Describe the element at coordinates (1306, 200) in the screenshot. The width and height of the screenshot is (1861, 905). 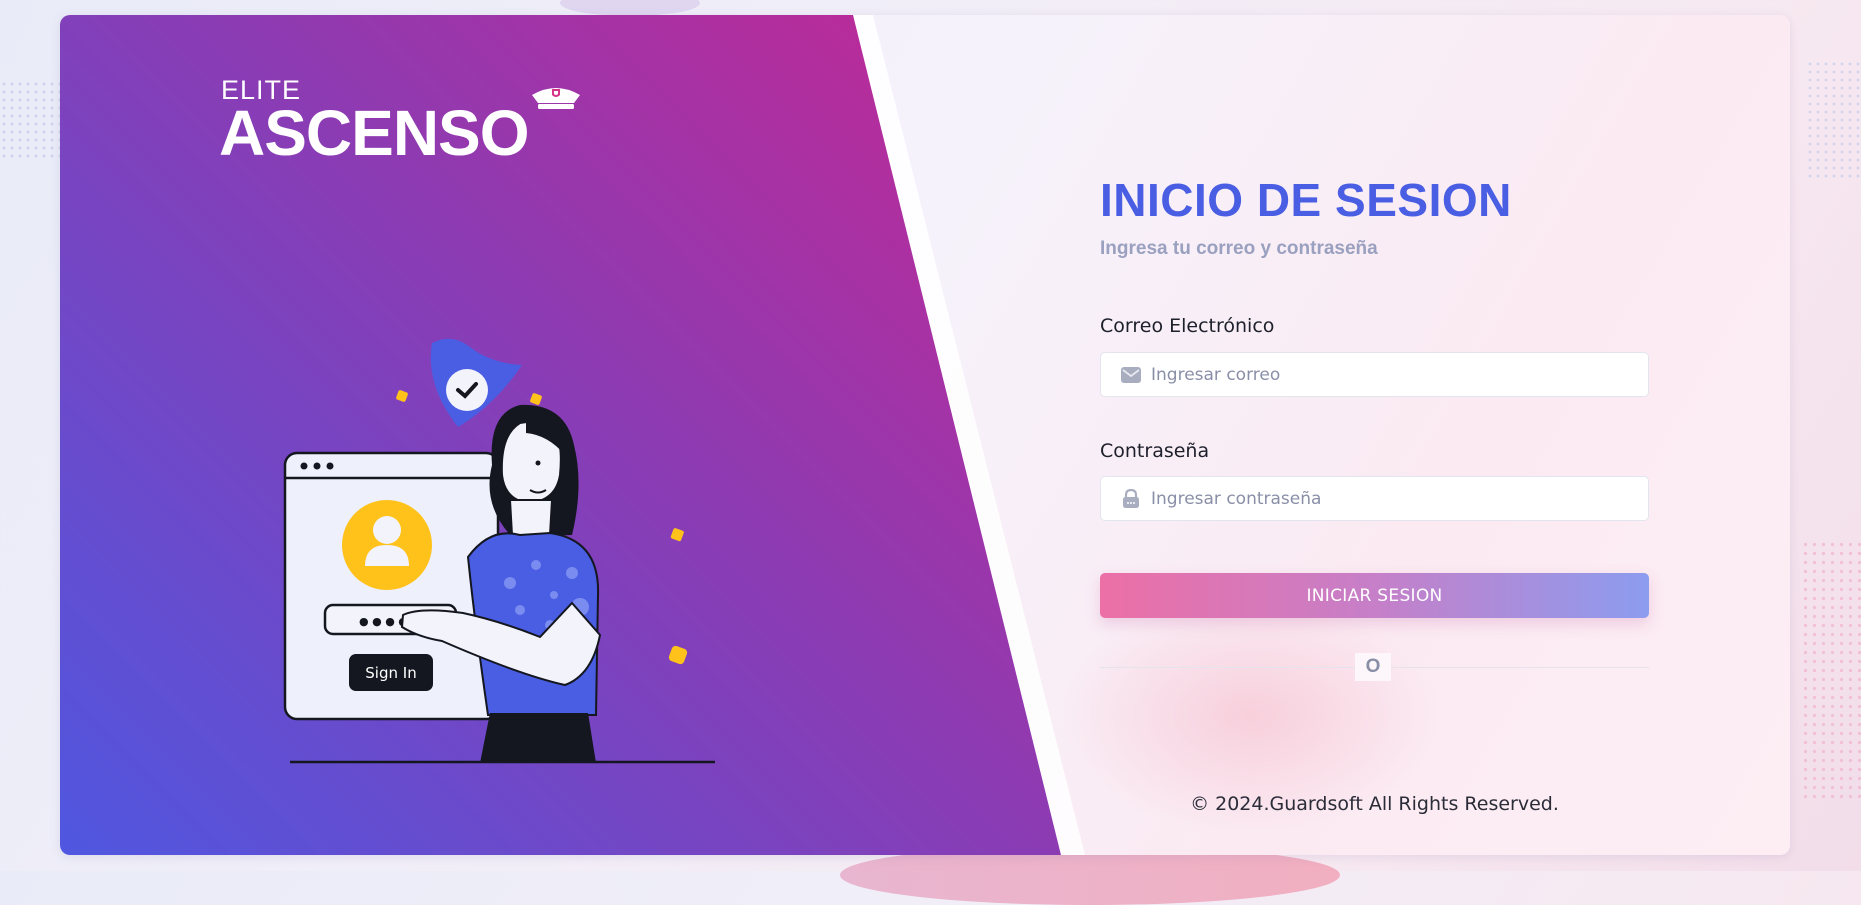
I see `page-title: INICIO DE SESION` at that location.